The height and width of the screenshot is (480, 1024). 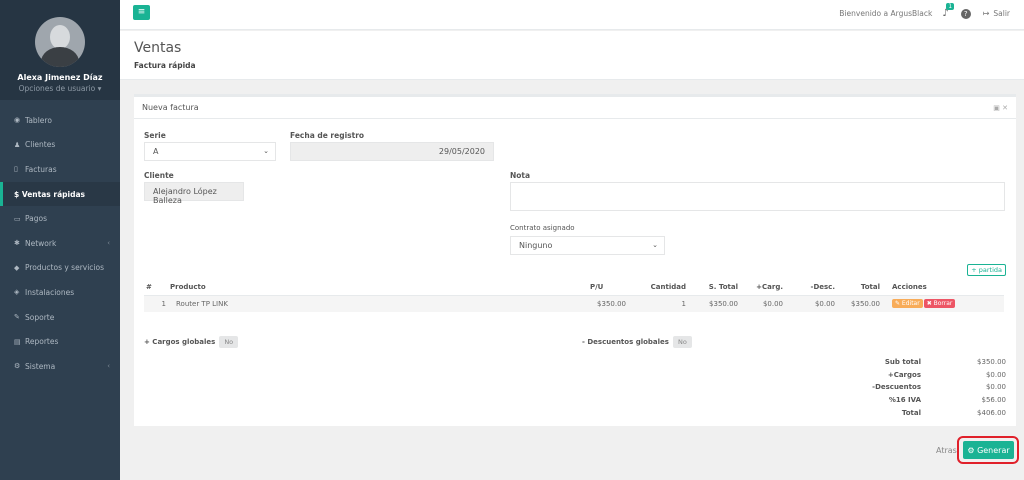 I want to click on cliente-field: Alejandro López Balleza, so click(x=194, y=193).